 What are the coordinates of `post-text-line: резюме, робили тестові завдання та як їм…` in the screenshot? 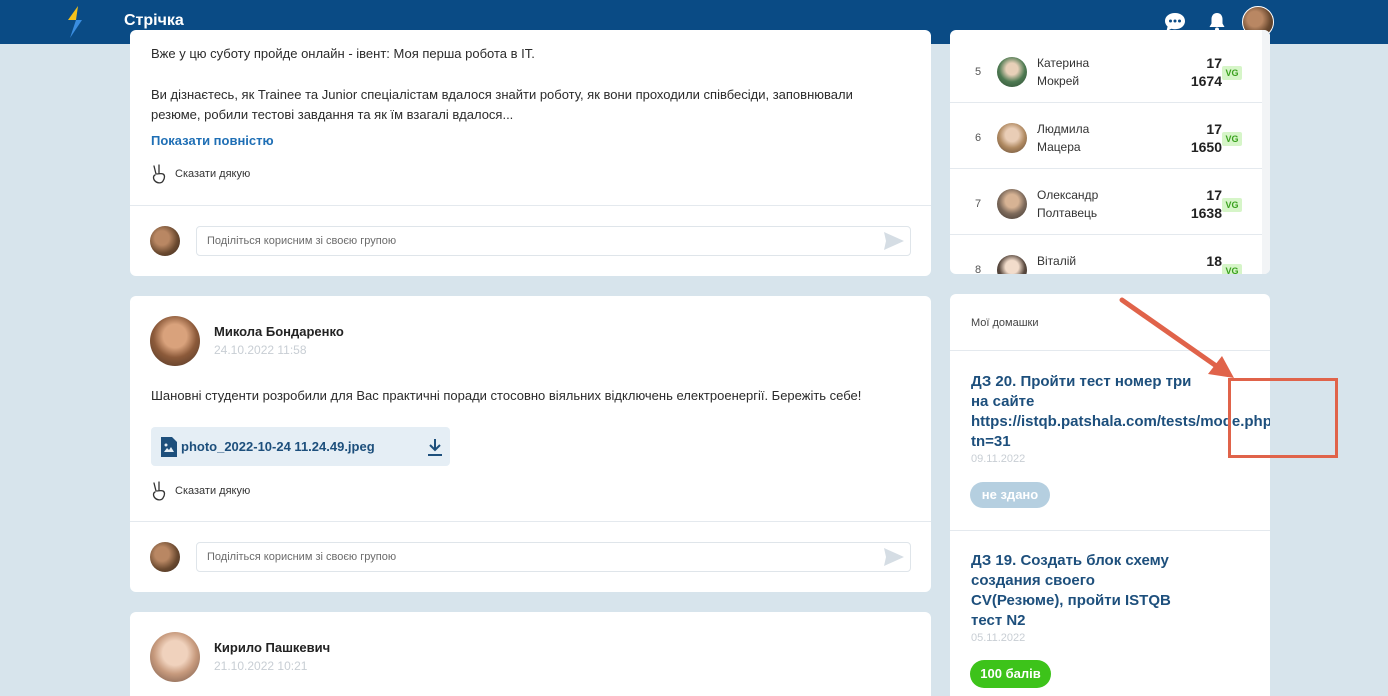 It's located at (332, 114).